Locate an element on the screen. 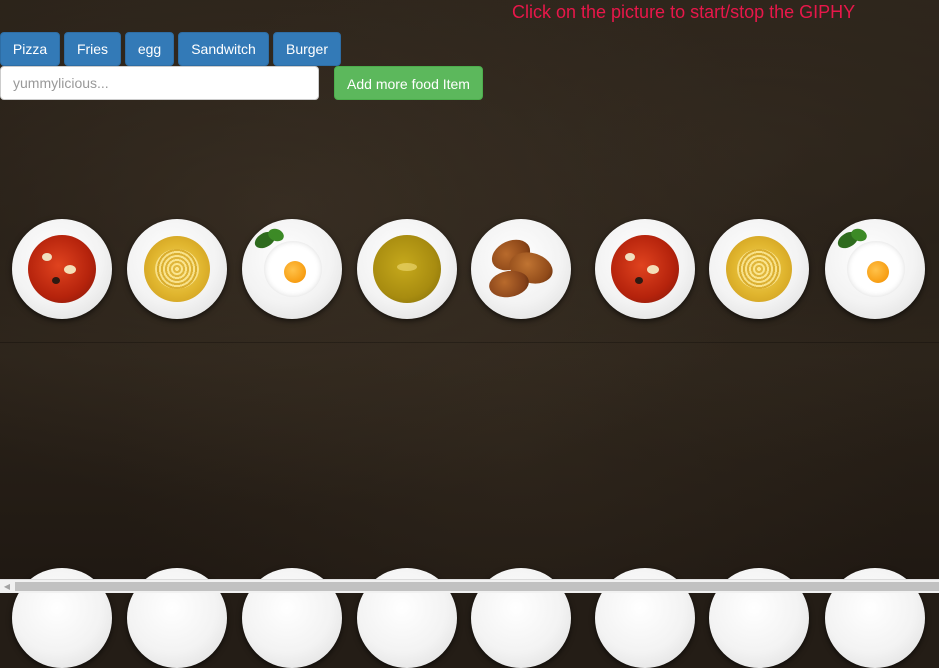  background-seam is located at coordinates (469, 342).